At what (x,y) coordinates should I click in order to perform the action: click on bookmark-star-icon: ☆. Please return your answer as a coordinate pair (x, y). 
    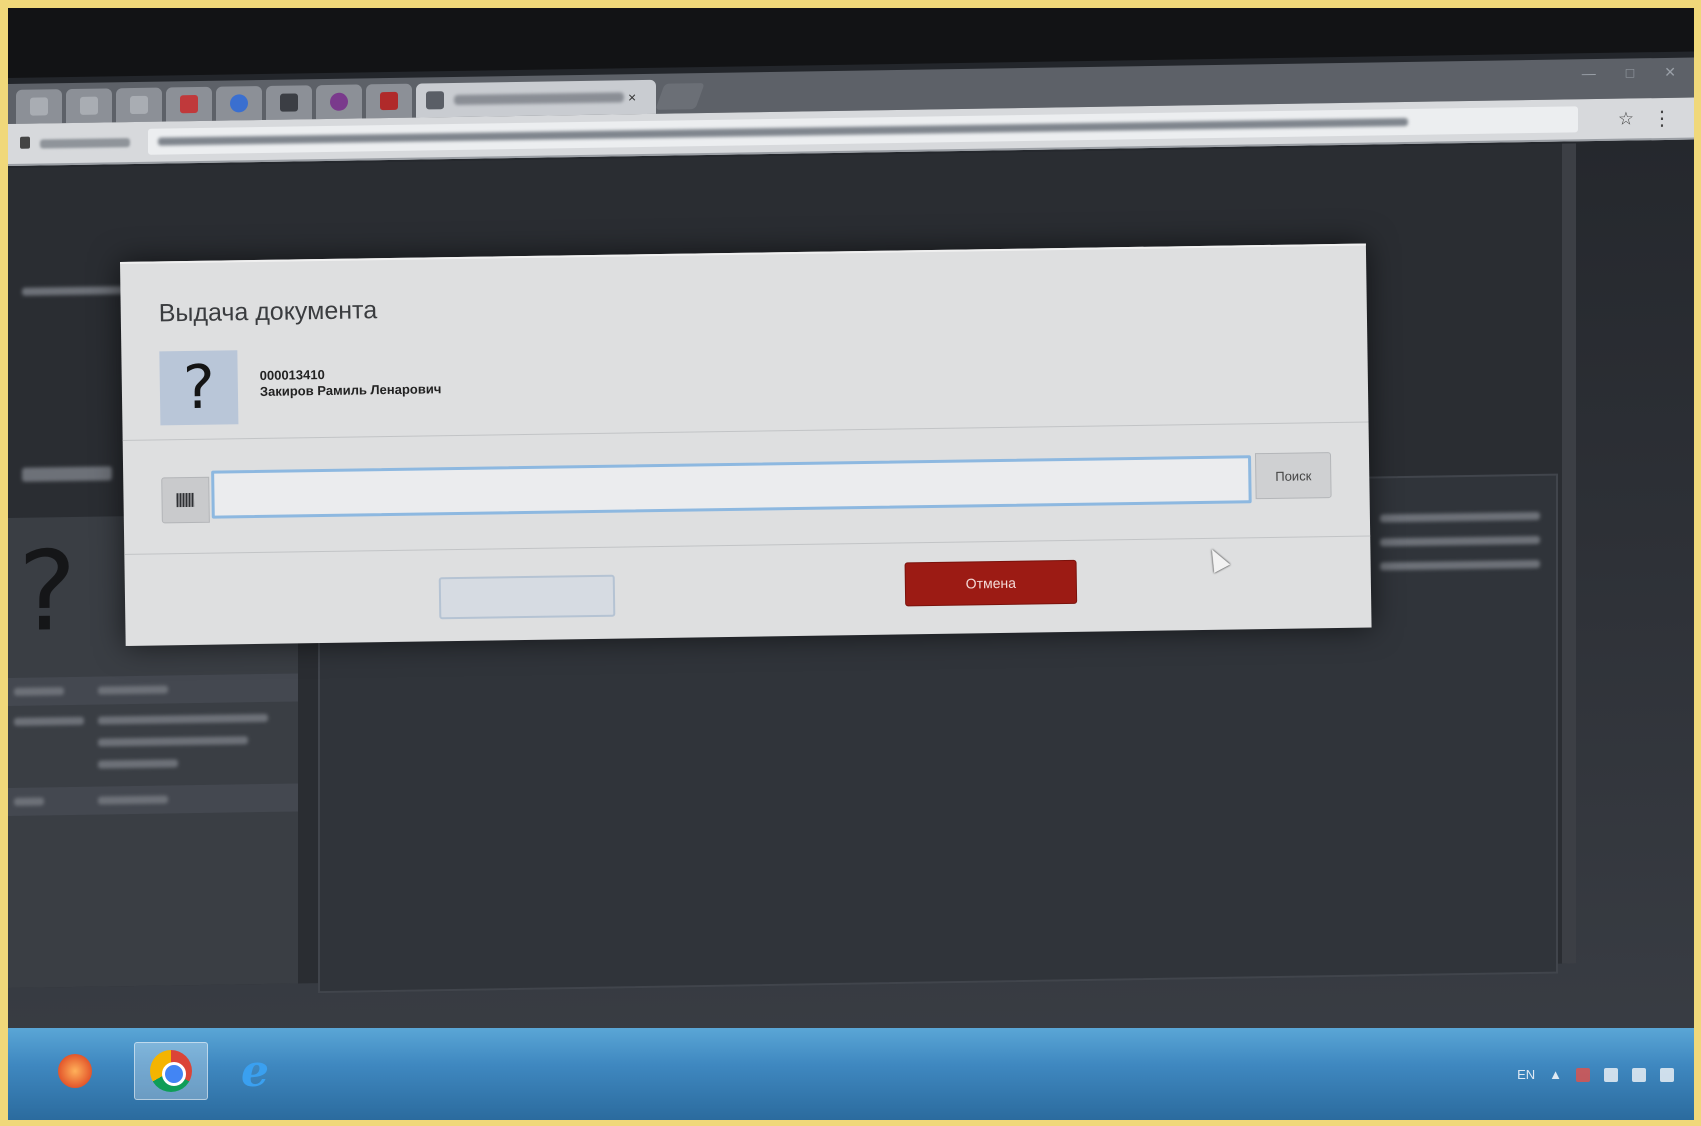
    Looking at the image, I should click on (1626, 118).